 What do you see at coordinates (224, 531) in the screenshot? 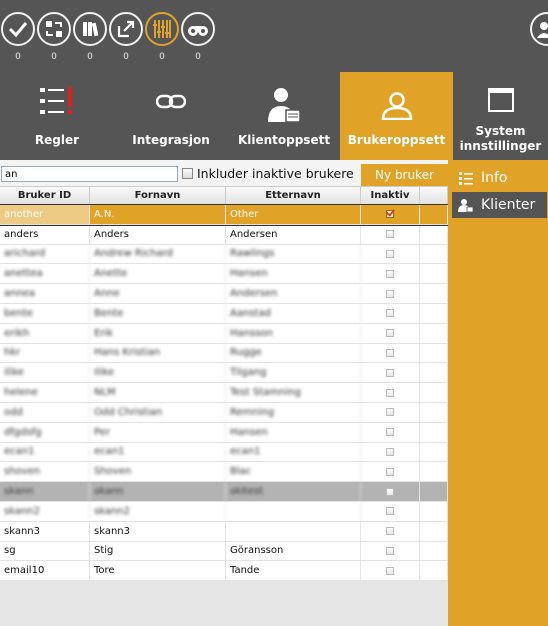
I see `table-row: skann3 skann3` at bounding box center [224, 531].